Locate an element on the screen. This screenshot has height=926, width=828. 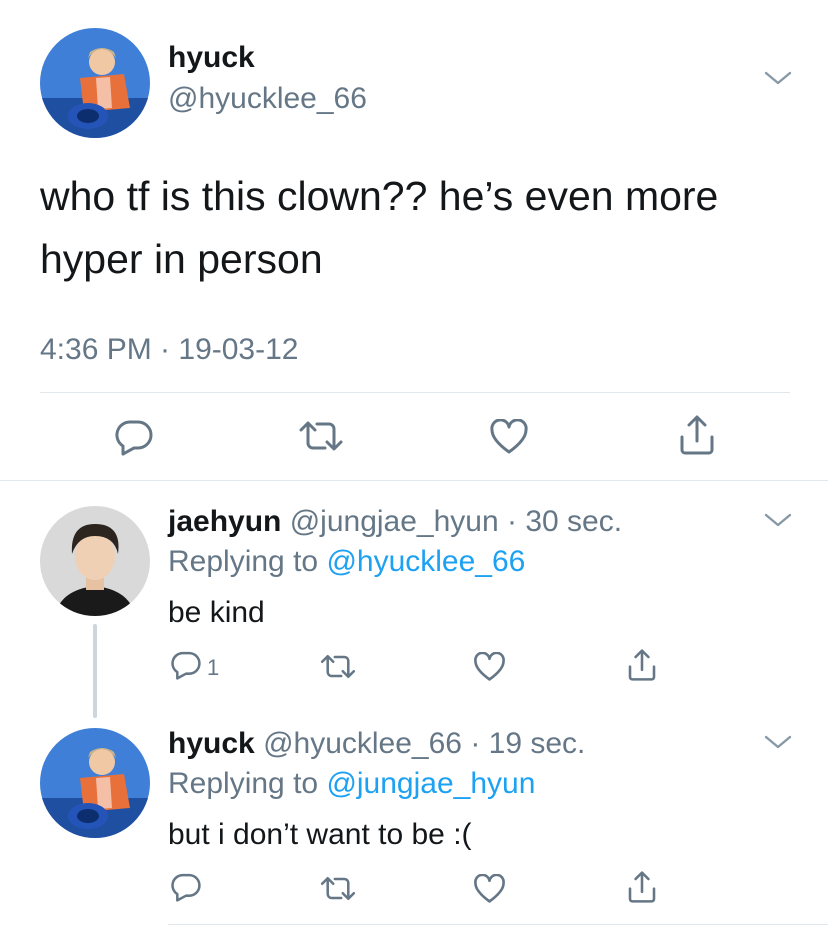
timestamp: 4:36 PM · 19-03-12 is located at coordinates (169, 350).